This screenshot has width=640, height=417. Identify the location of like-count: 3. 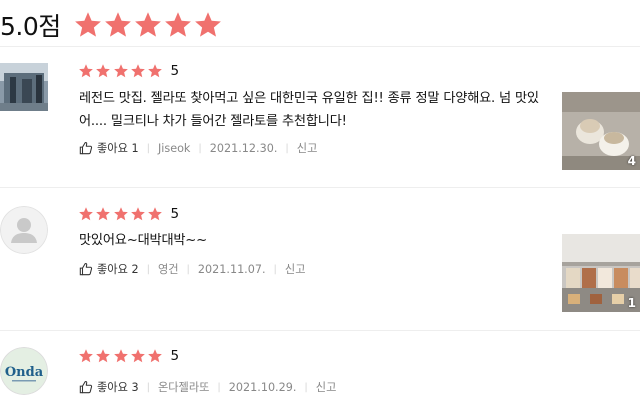
(135, 387).